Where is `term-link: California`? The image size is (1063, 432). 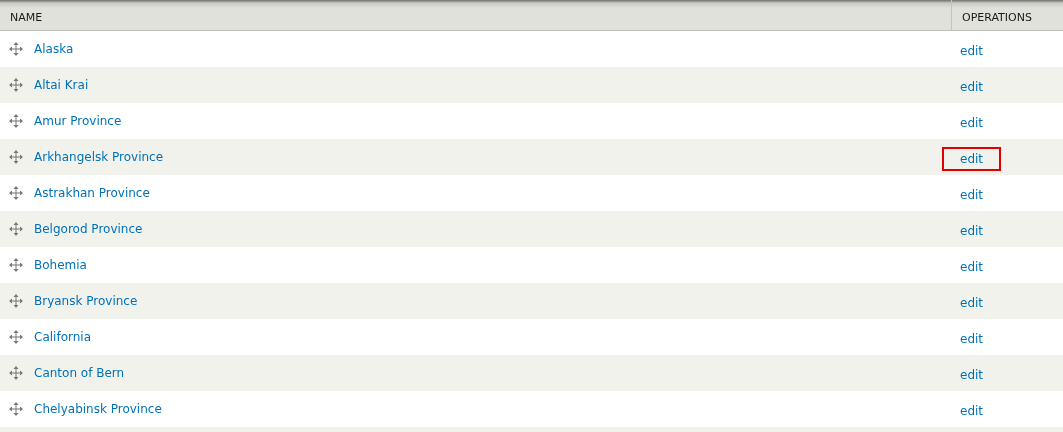 term-link: California is located at coordinates (62, 337).